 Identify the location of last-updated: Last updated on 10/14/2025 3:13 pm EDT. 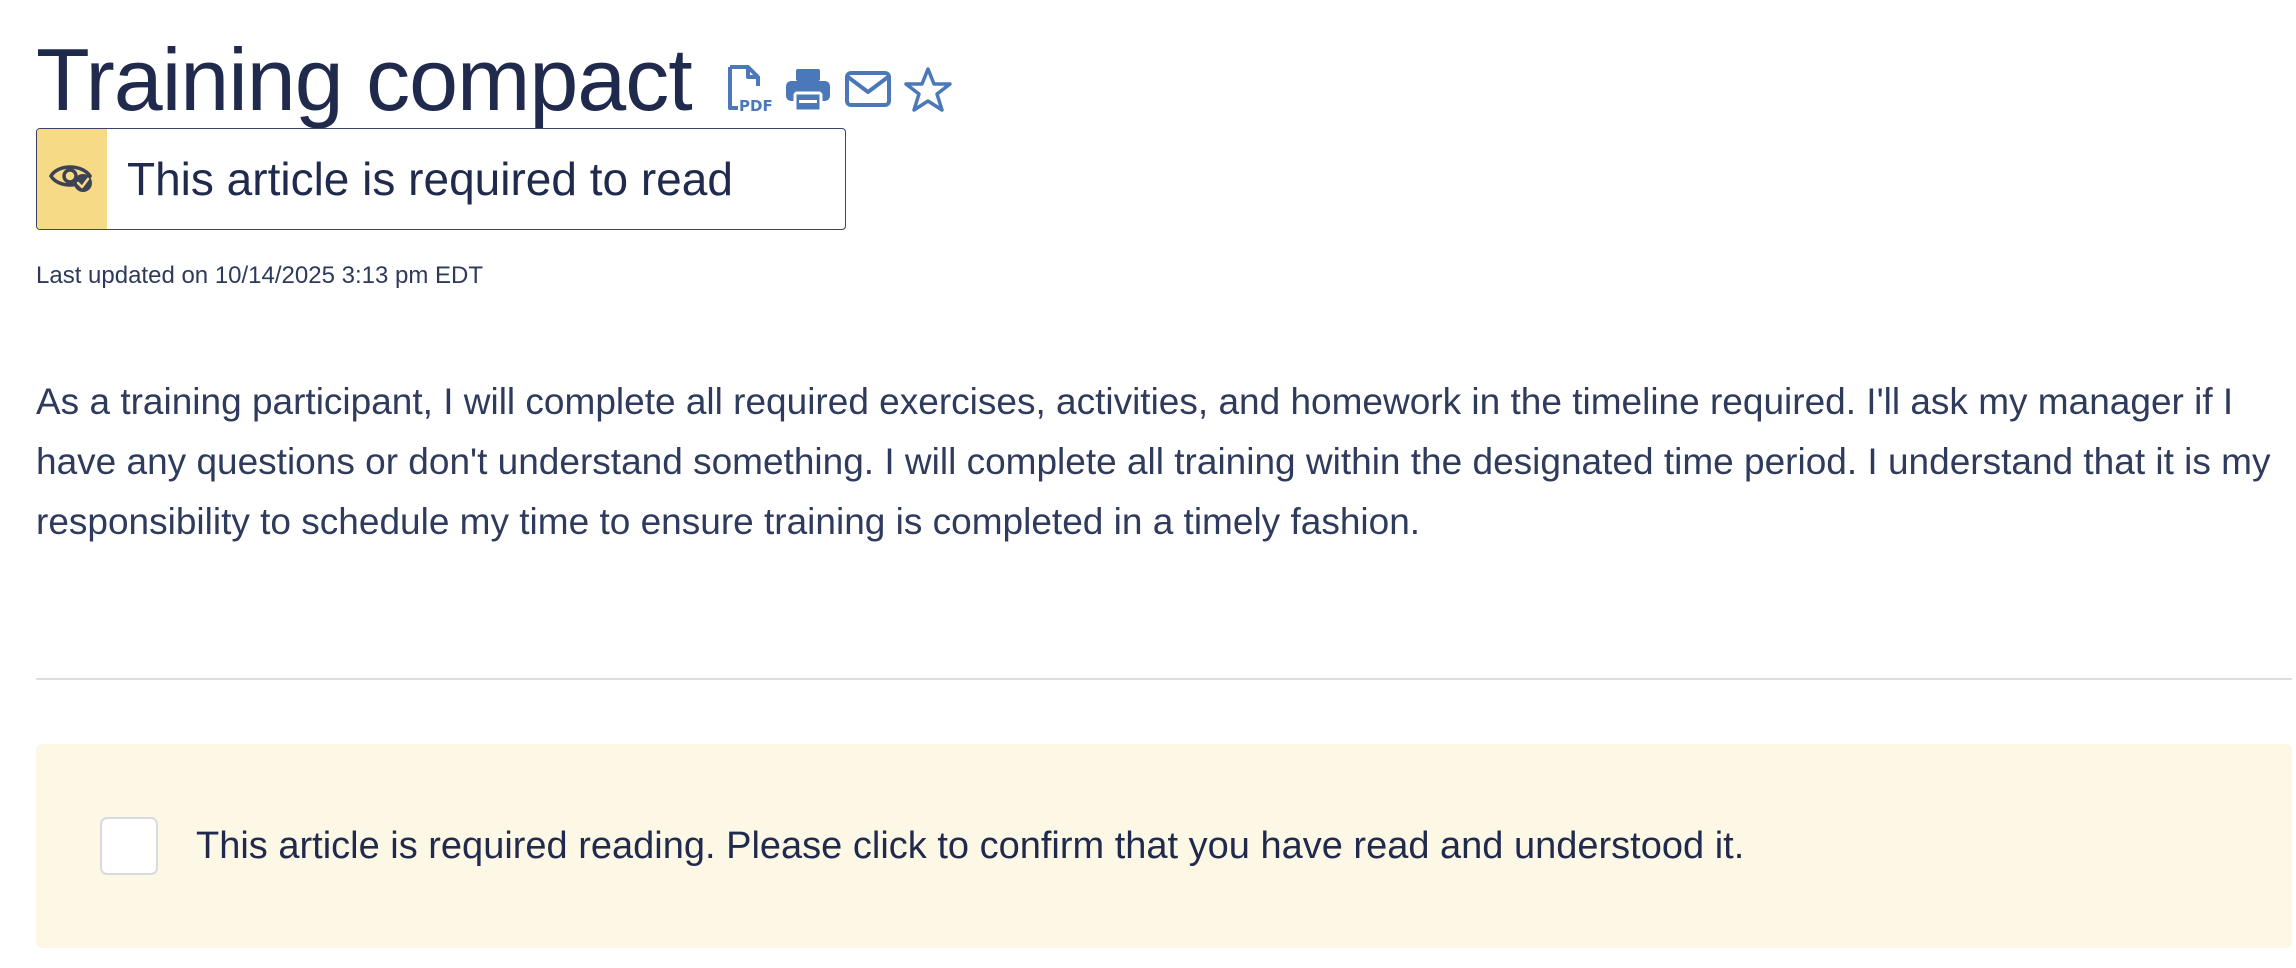
(259, 275).